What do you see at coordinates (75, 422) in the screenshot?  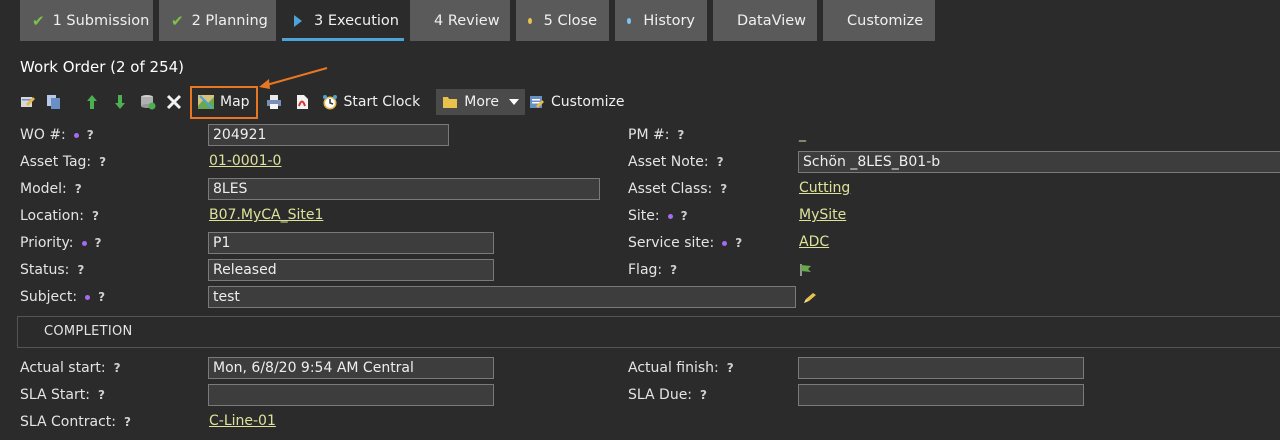 I see `sla-contract-label: SLA Contract: ?` at bounding box center [75, 422].